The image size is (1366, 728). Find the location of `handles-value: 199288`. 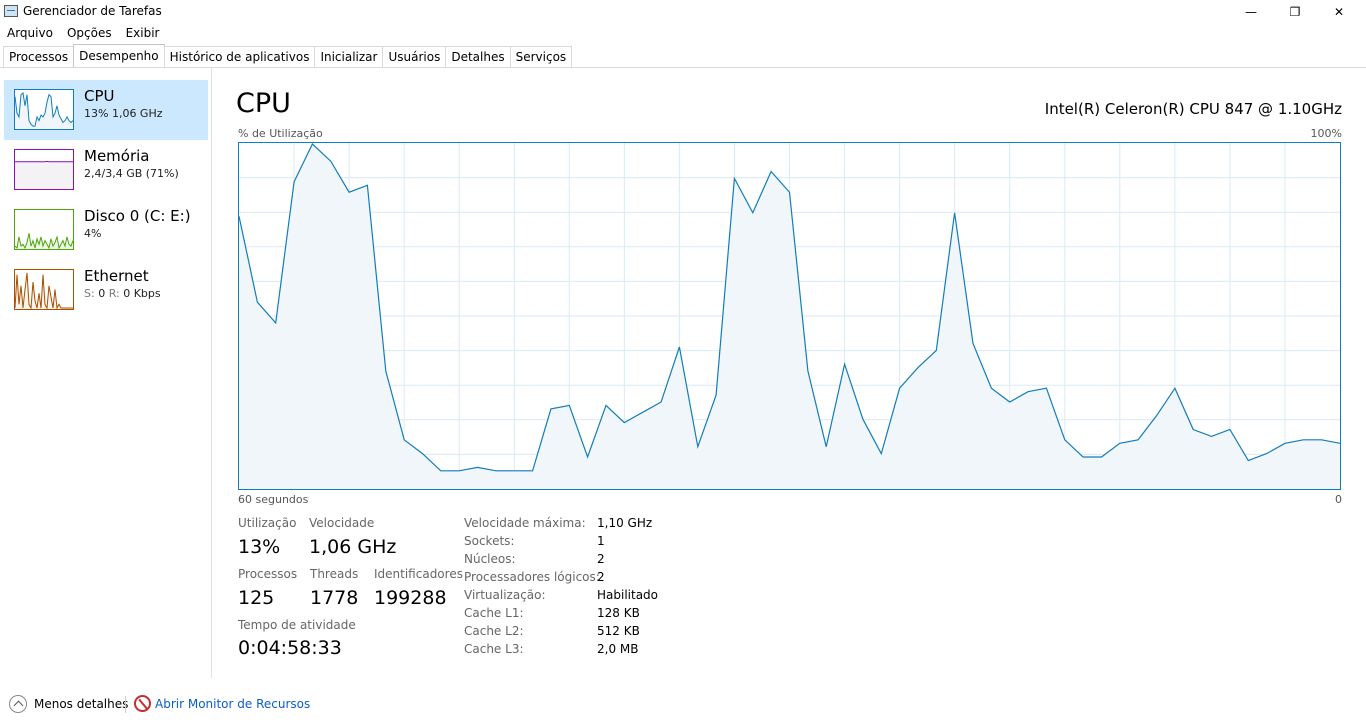

handles-value: 199288 is located at coordinates (410, 598).